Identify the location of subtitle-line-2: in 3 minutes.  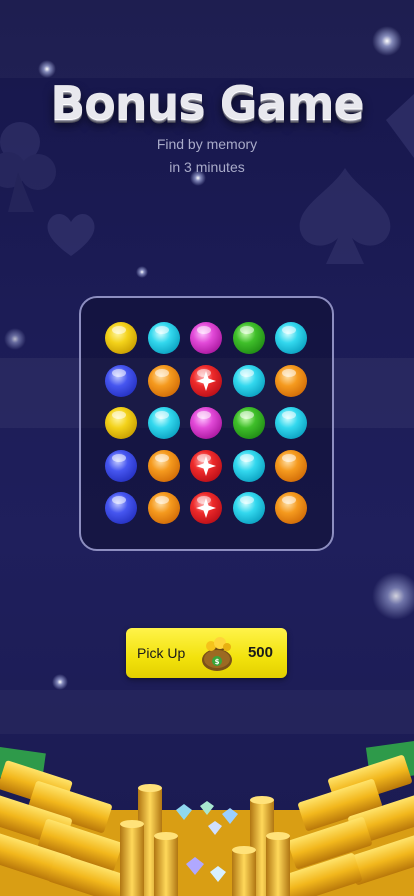
(207, 167).